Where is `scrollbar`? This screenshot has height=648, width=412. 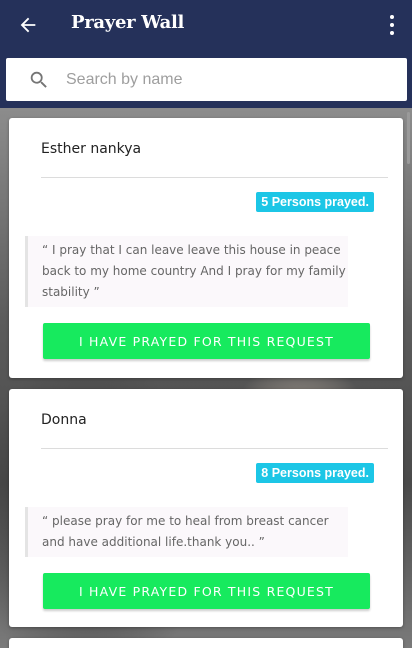 scrollbar is located at coordinates (408, 138).